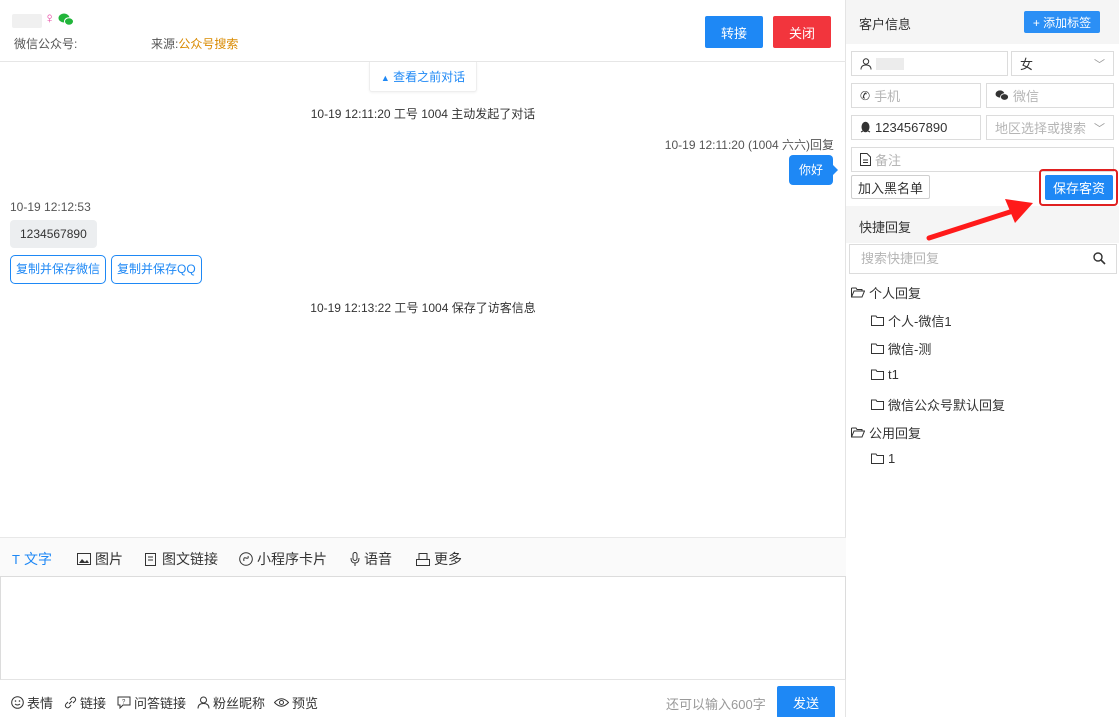  Describe the element at coordinates (813, 170) in the screenshot. I see `agent-message-bubble: 你好` at that location.